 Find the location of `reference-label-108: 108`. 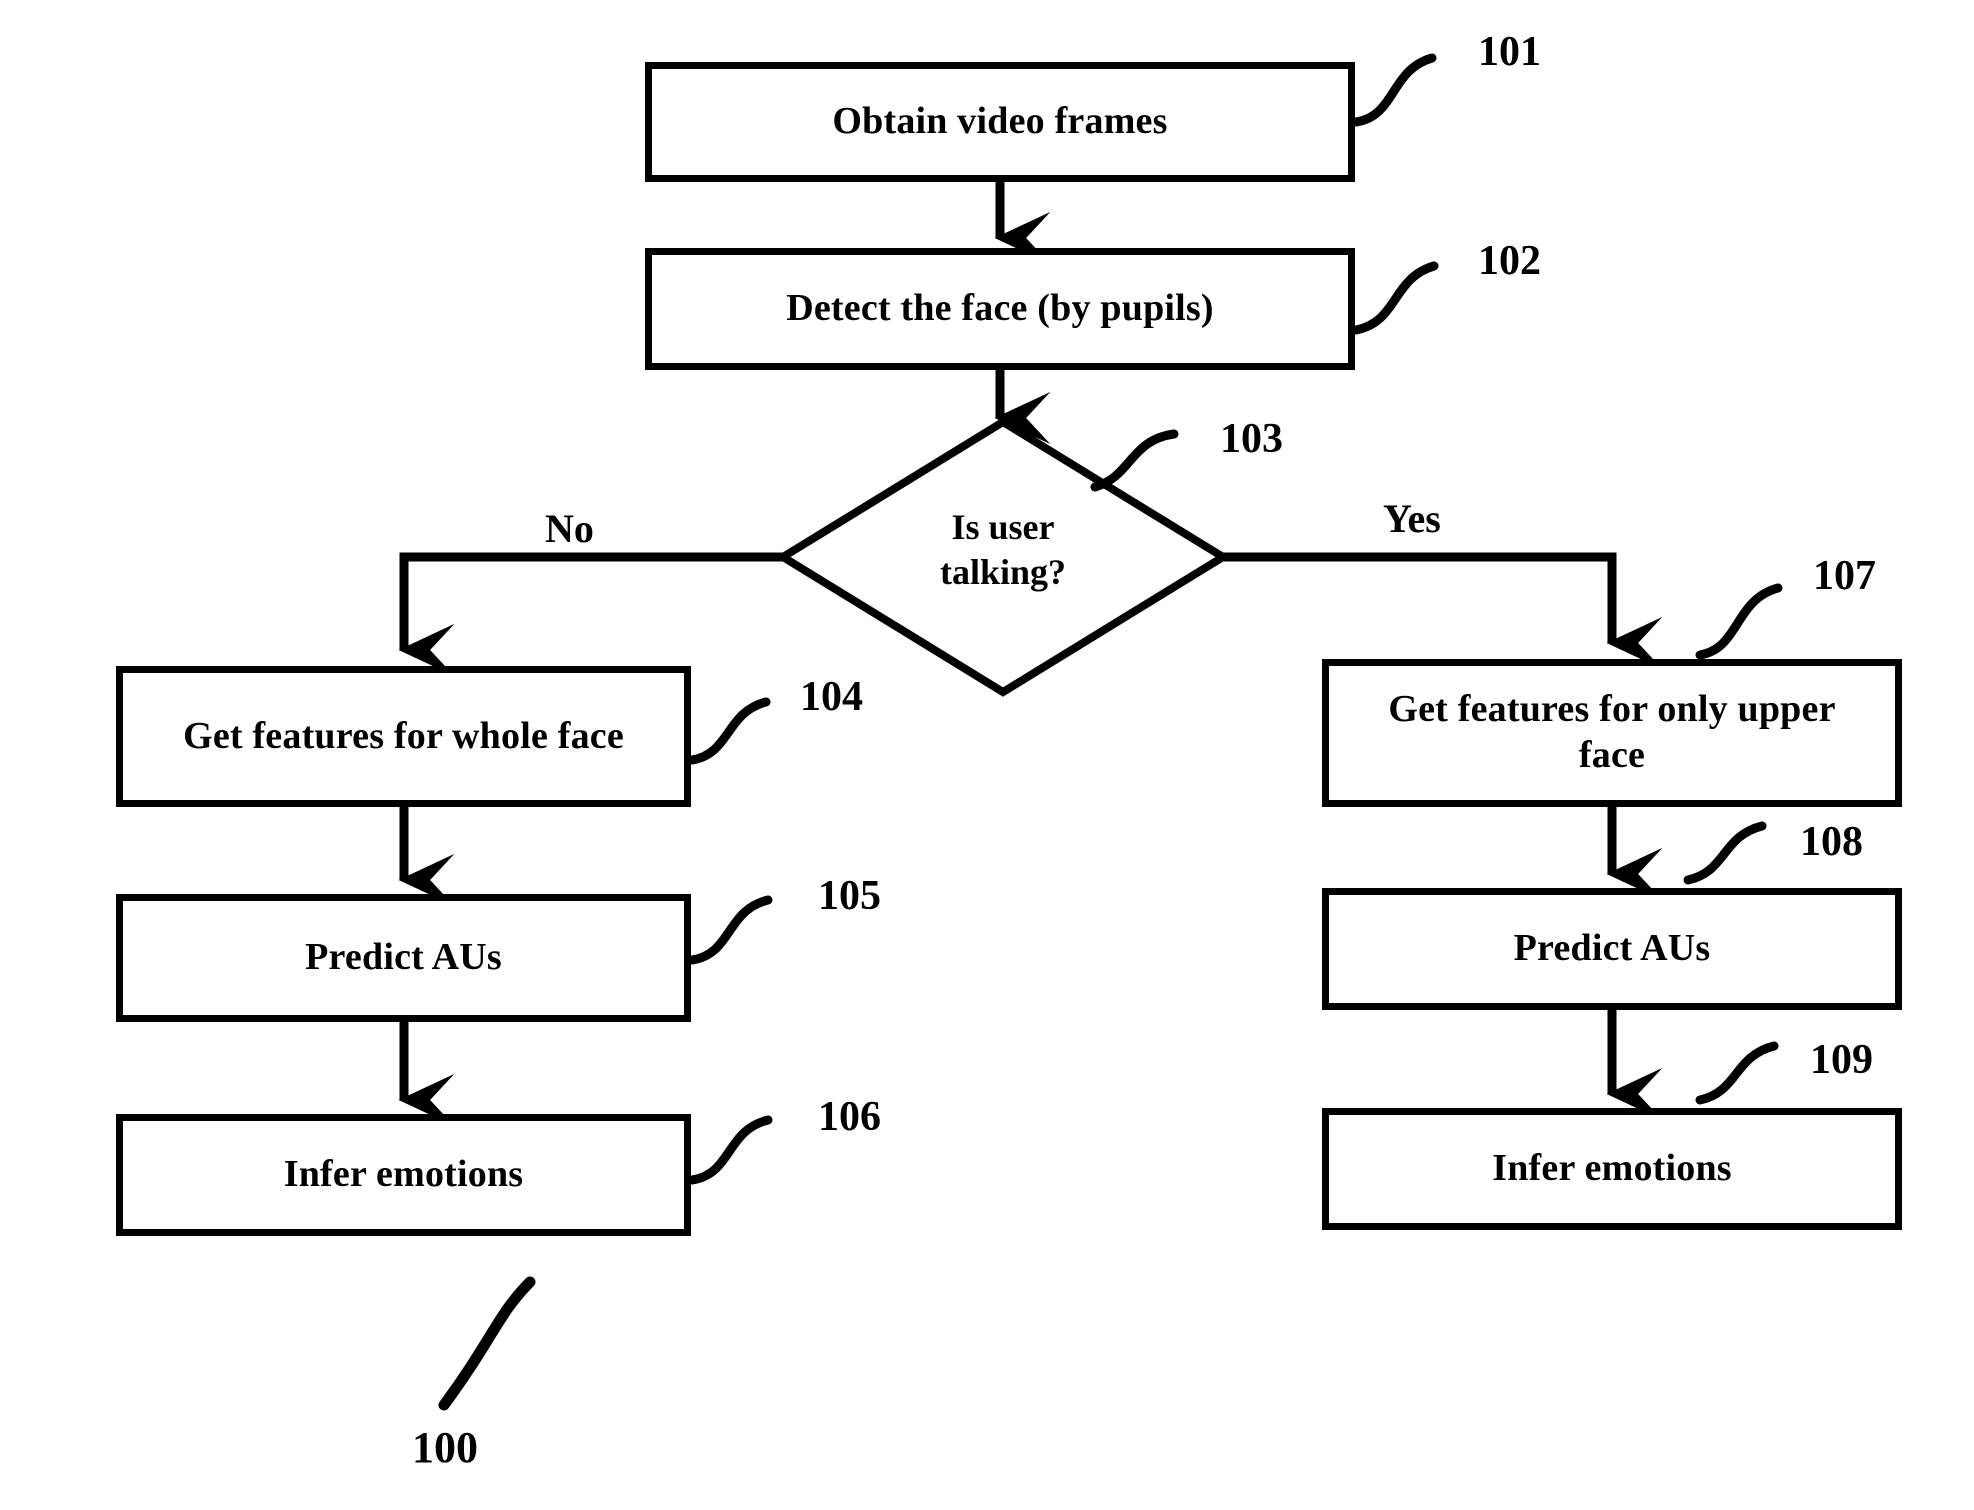

reference-label-108: 108 is located at coordinates (1831, 842).